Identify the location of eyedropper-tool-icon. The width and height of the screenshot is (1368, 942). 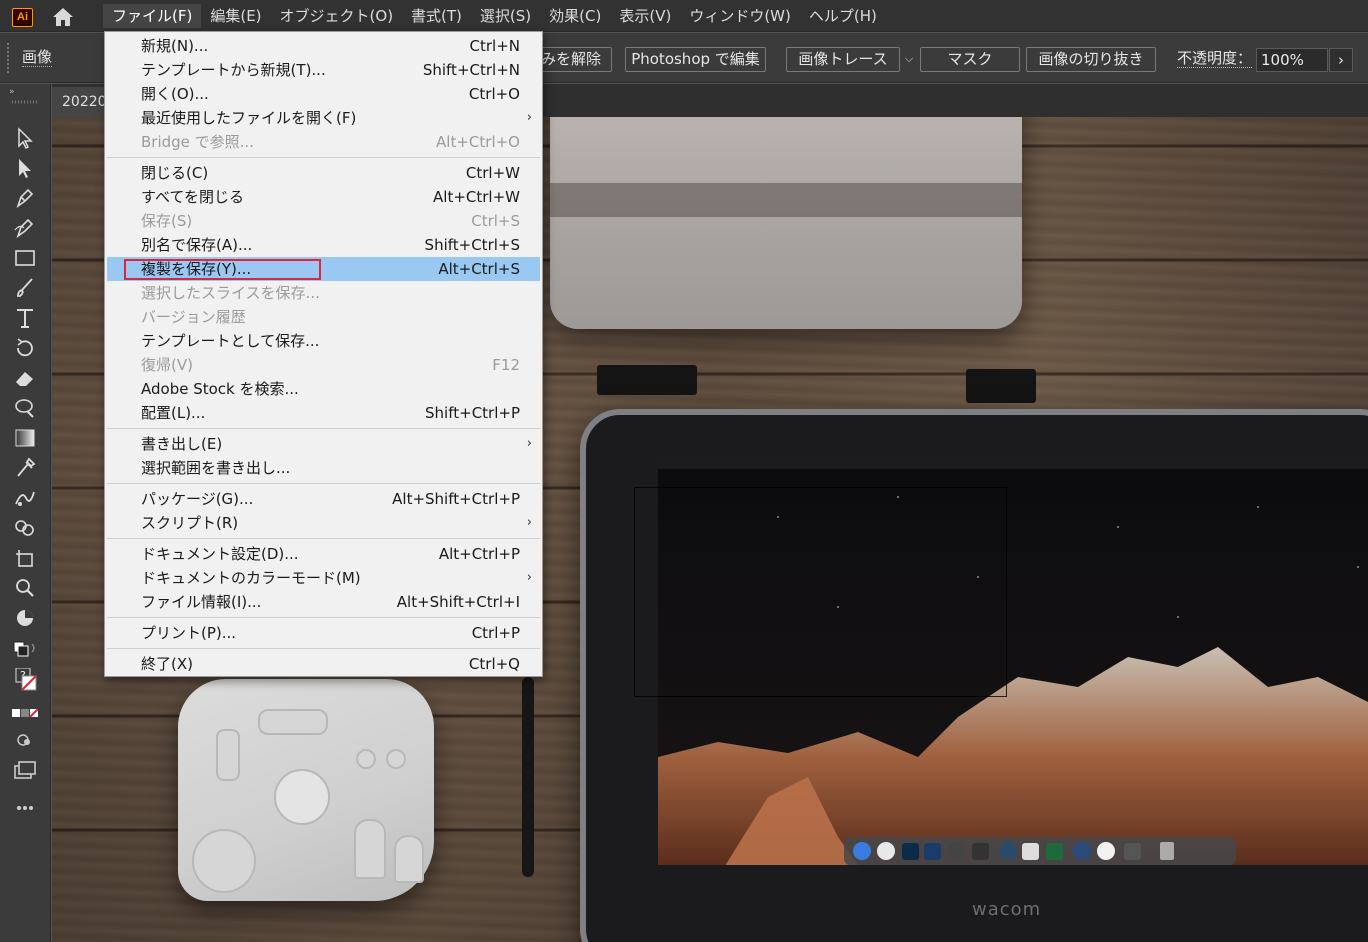
(25, 468).